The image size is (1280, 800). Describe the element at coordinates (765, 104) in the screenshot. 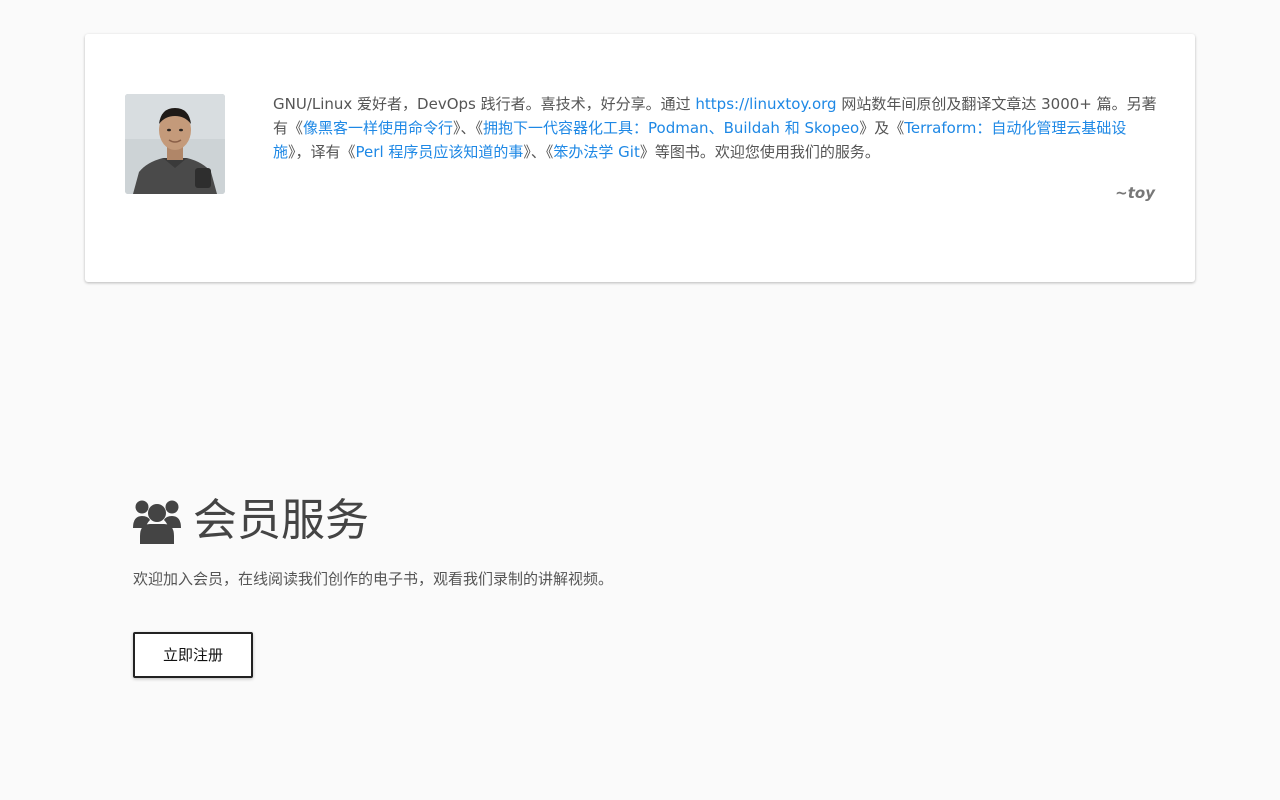

I see `linuxtoy-link: https://linuxtoy.org` at that location.